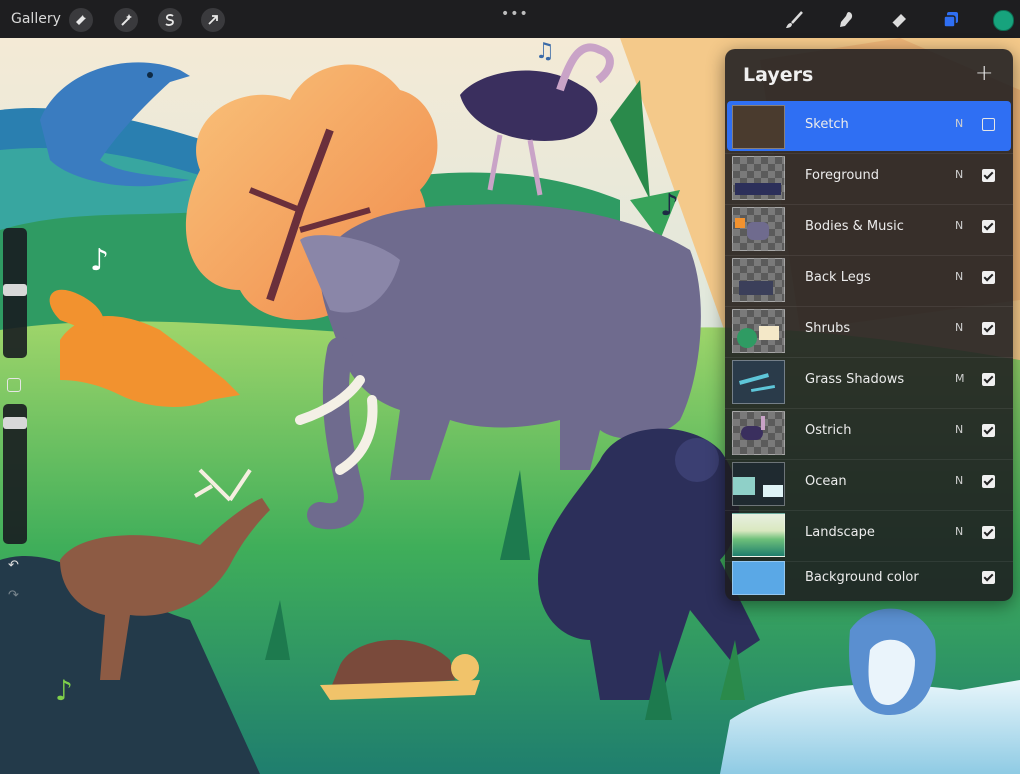 The width and height of the screenshot is (1020, 774). What do you see at coordinates (36, 19) in the screenshot?
I see `gallery-button: Gallery` at bounding box center [36, 19].